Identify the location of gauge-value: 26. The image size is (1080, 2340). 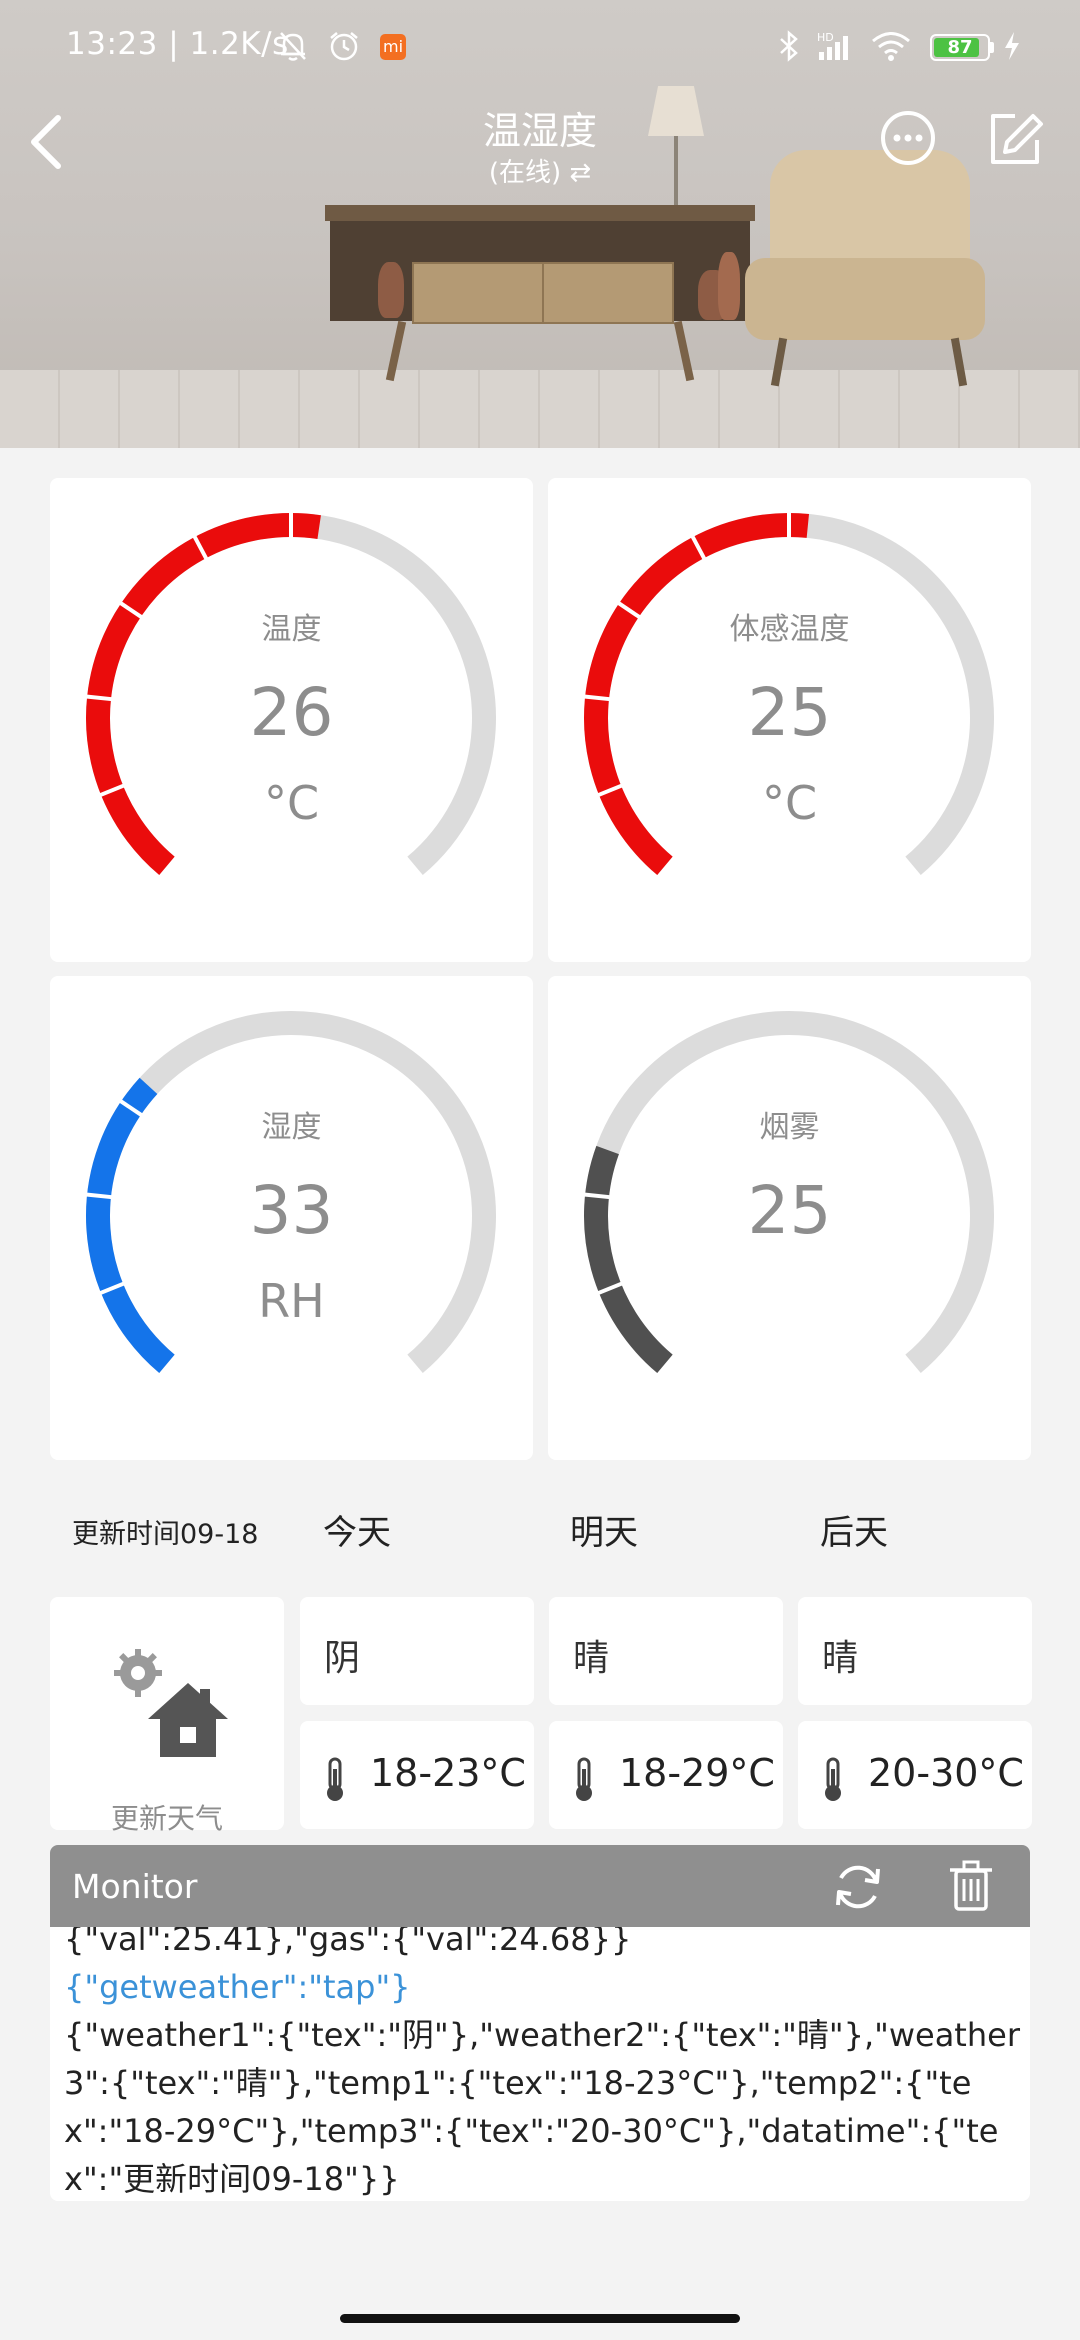
(291, 712).